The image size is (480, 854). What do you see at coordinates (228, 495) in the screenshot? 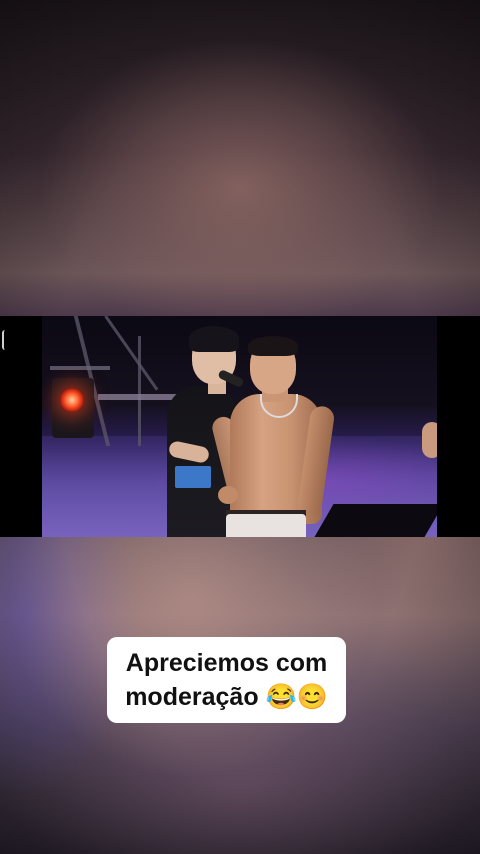
I see `performer-center-hand` at bounding box center [228, 495].